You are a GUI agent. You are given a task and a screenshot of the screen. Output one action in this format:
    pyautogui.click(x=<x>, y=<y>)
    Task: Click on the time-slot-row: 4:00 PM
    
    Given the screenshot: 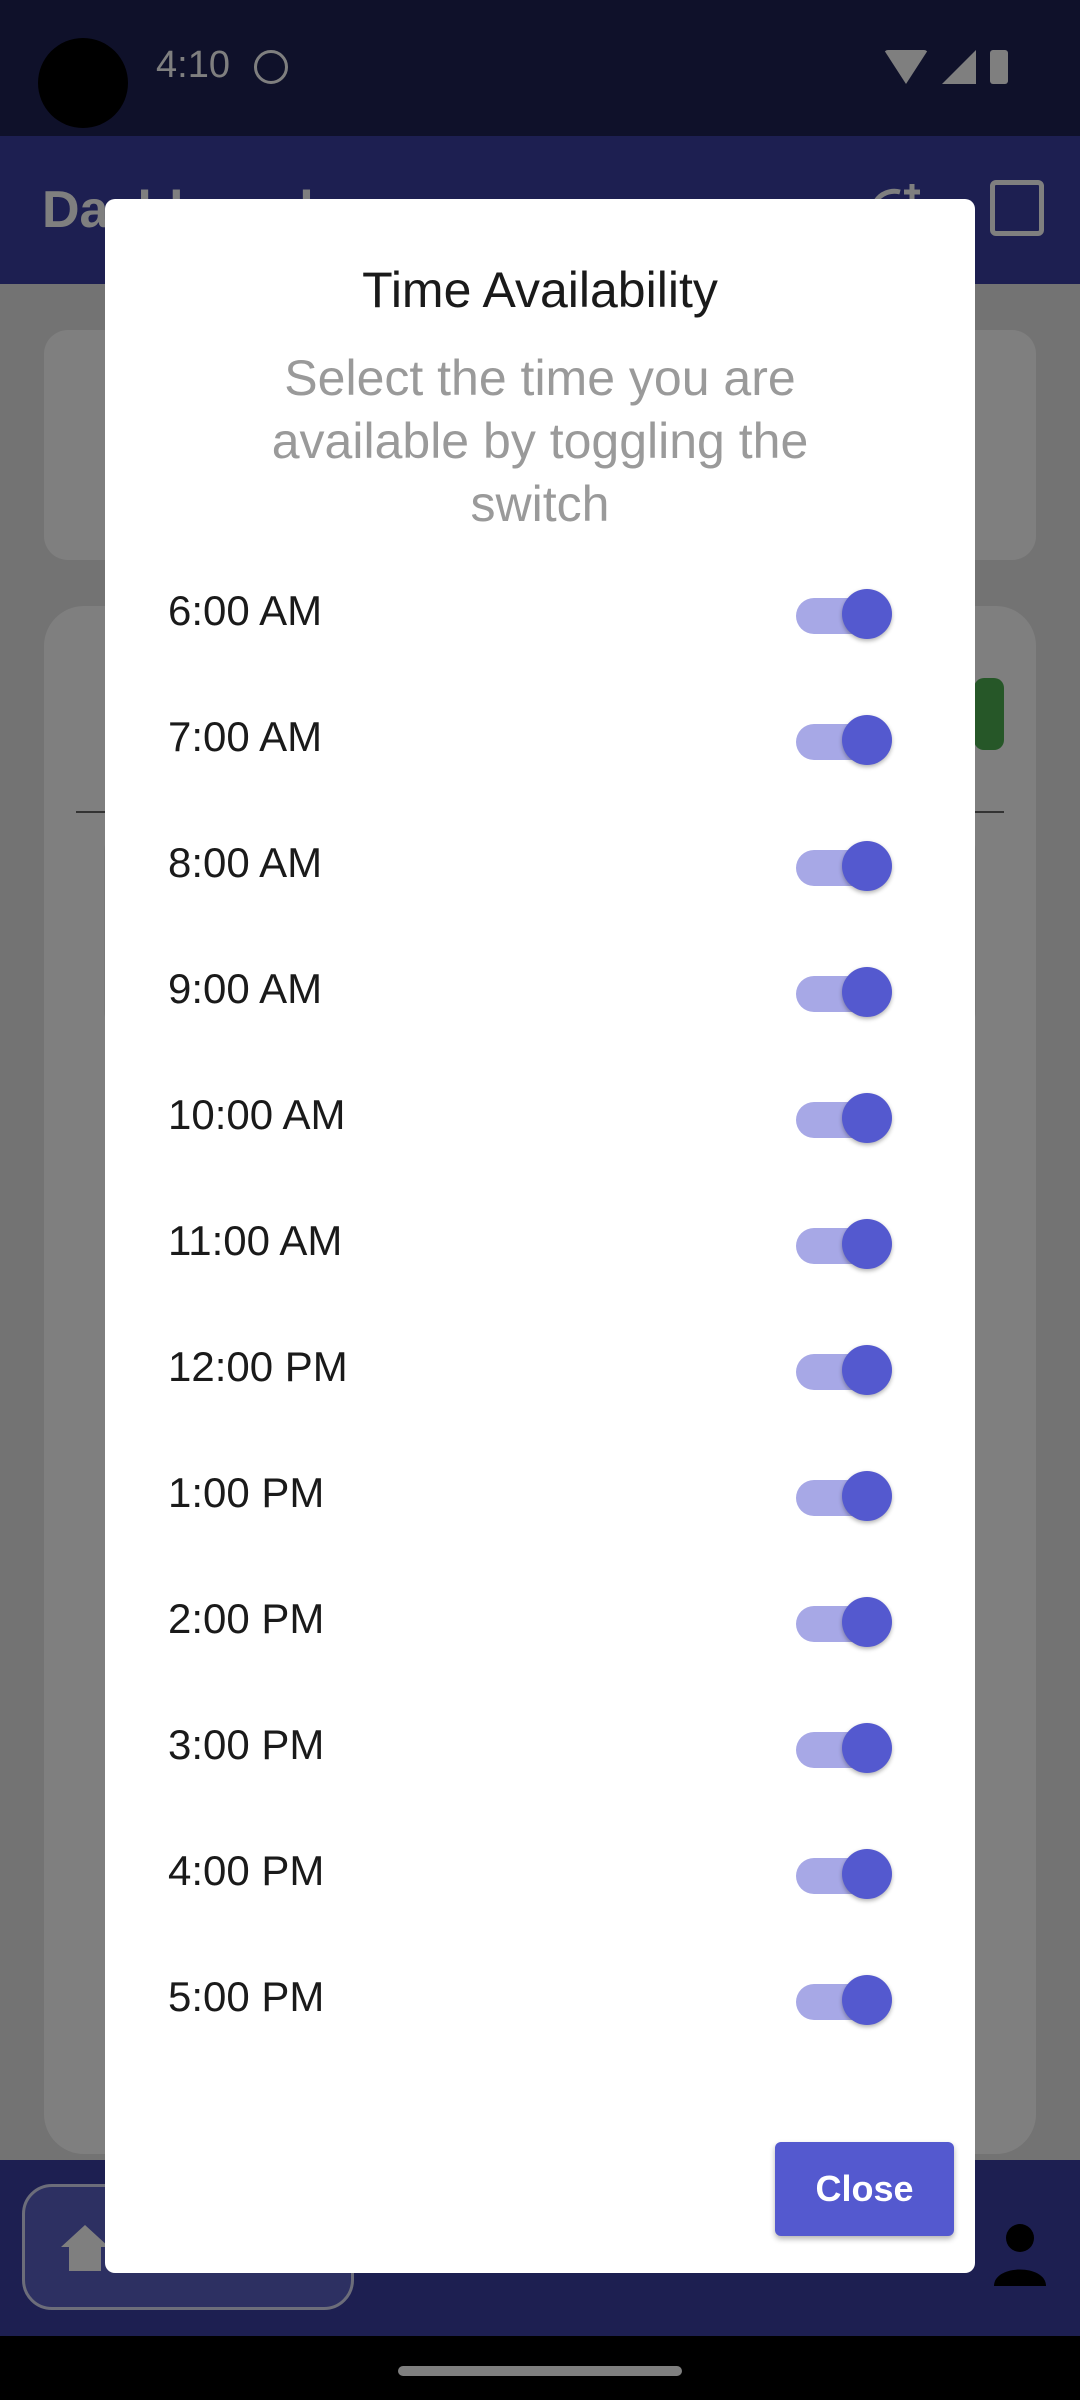 What is the action you would take?
    pyautogui.click(x=540, y=1872)
    